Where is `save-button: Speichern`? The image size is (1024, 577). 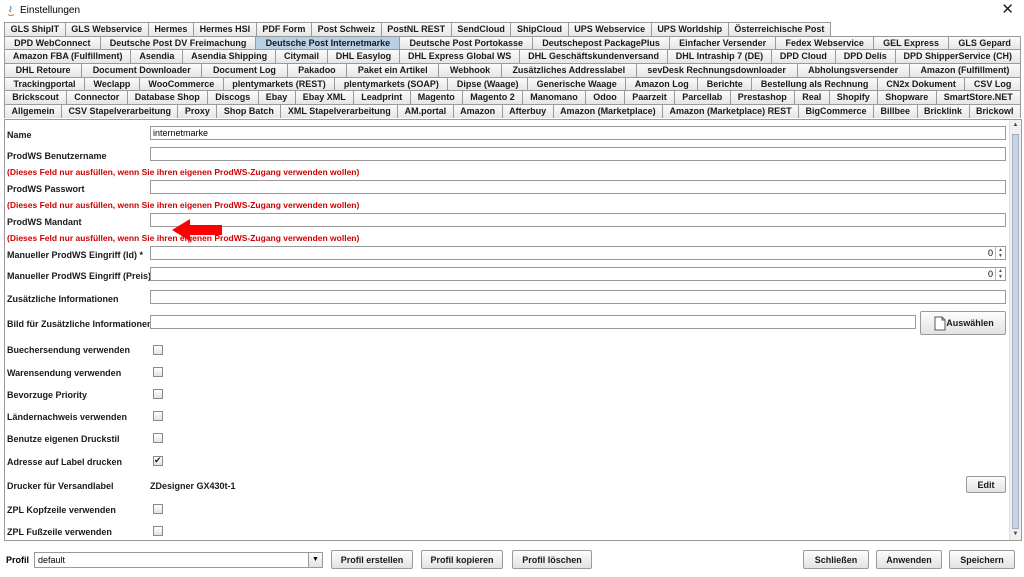
save-button: Speichern is located at coordinates (982, 559).